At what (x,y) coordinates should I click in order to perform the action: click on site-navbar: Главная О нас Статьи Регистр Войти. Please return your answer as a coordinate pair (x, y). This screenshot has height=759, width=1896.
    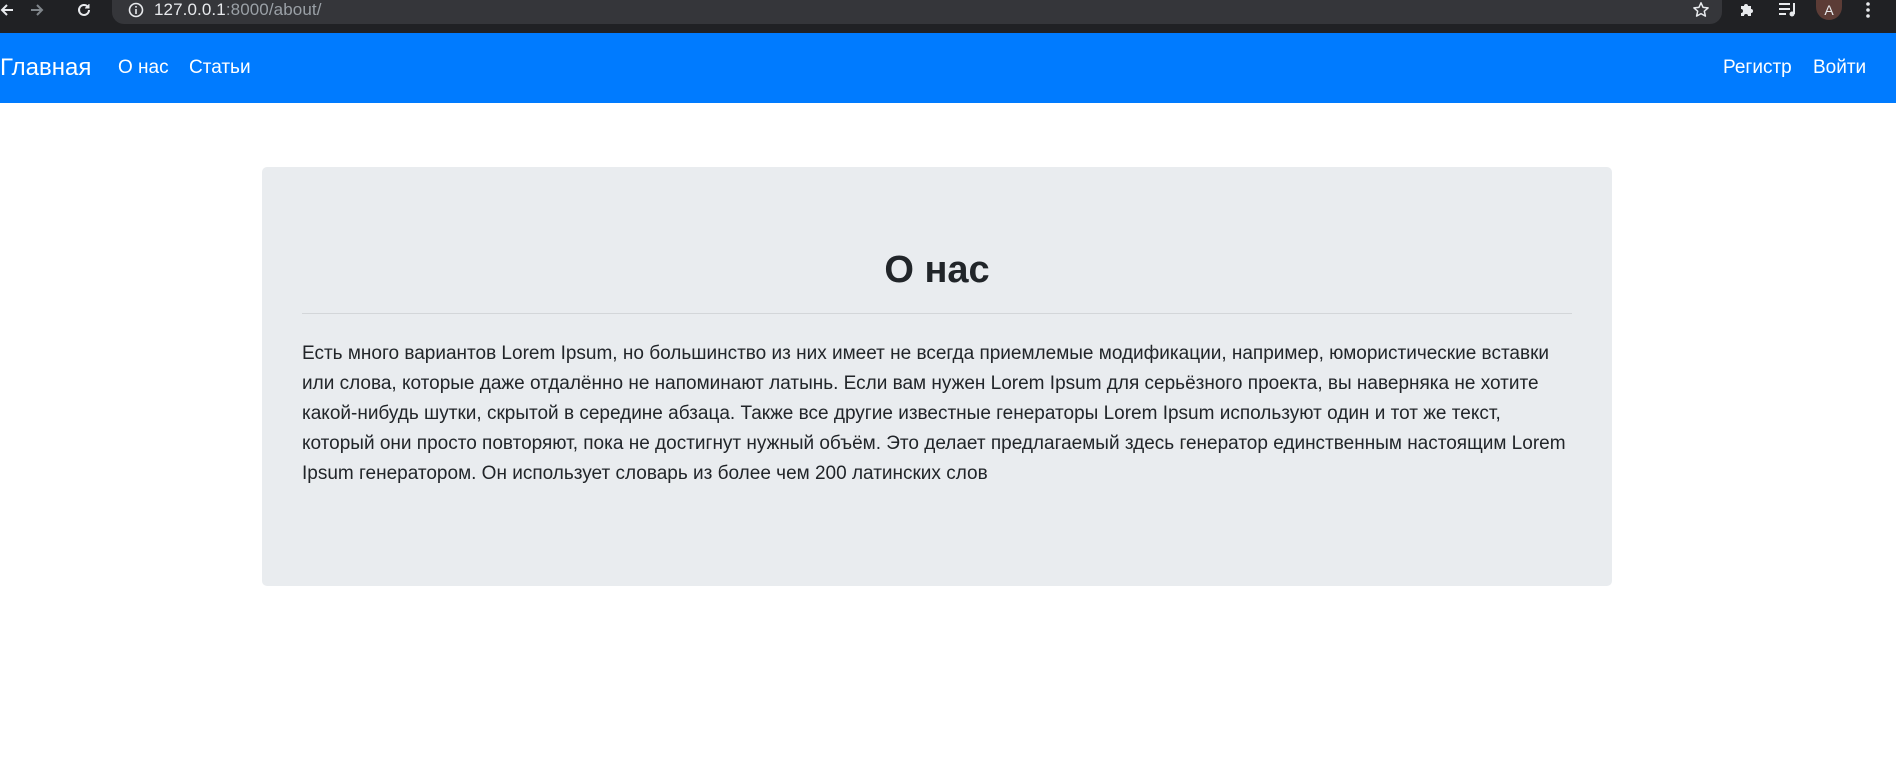
    Looking at the image, I should click on (948, 68).